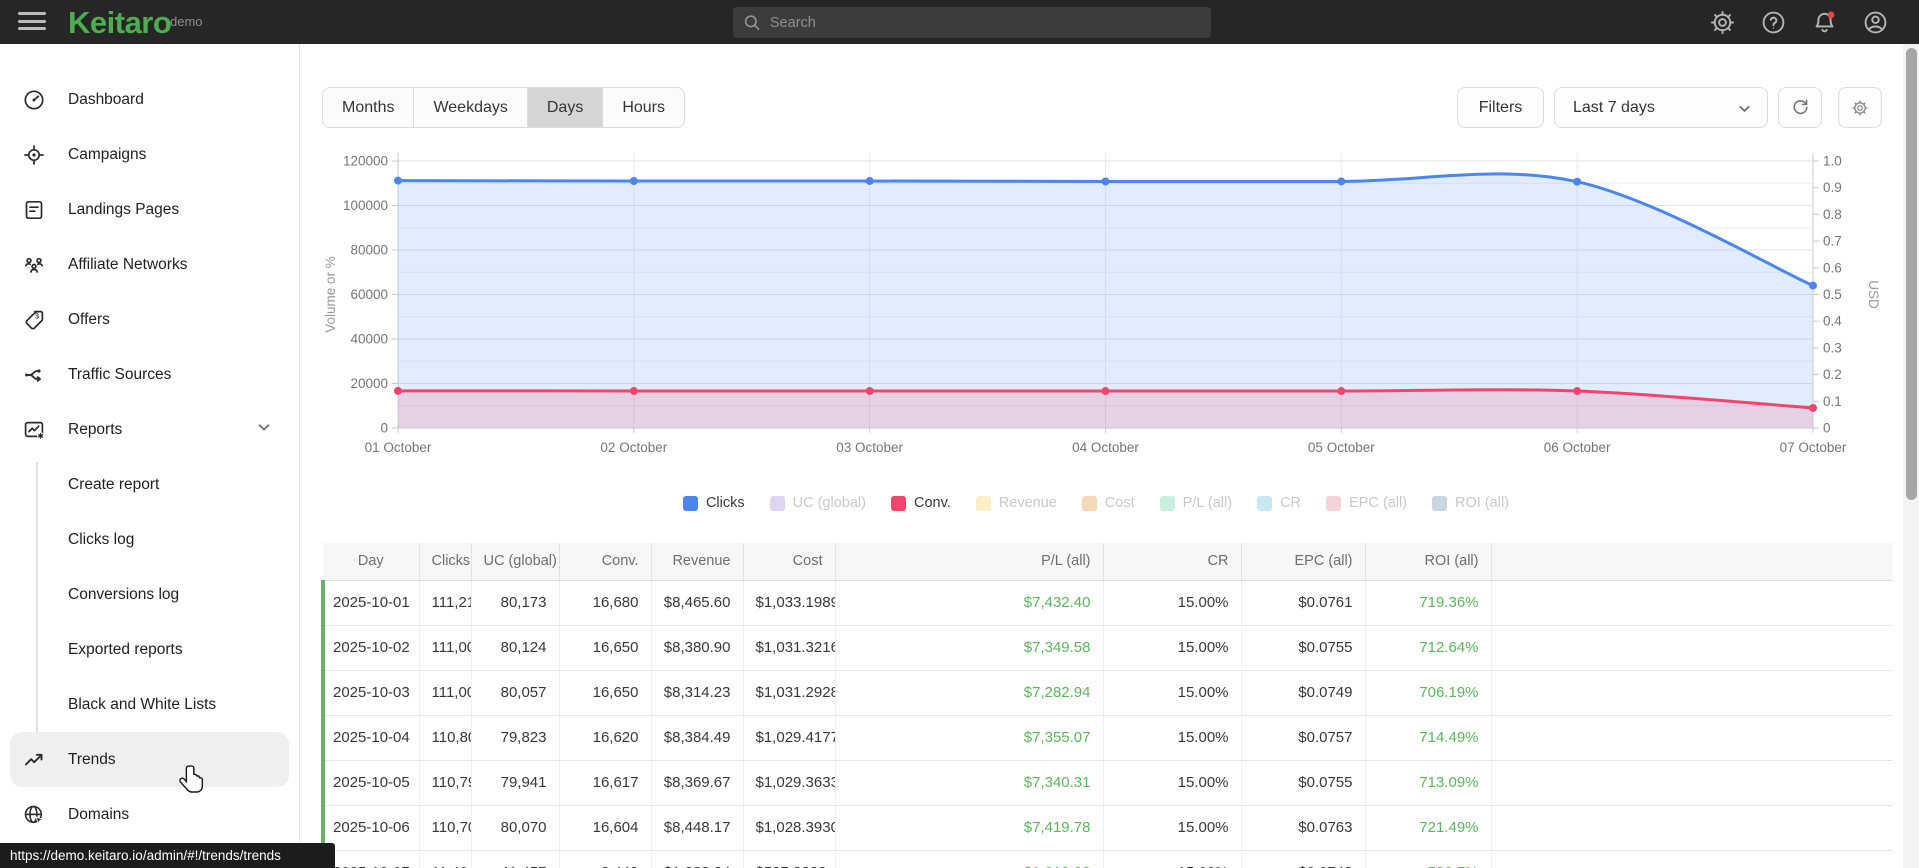 This screenshot has height=868, width=1919. I want to click on cell-day: 2025-10-03, so click(370, 693).